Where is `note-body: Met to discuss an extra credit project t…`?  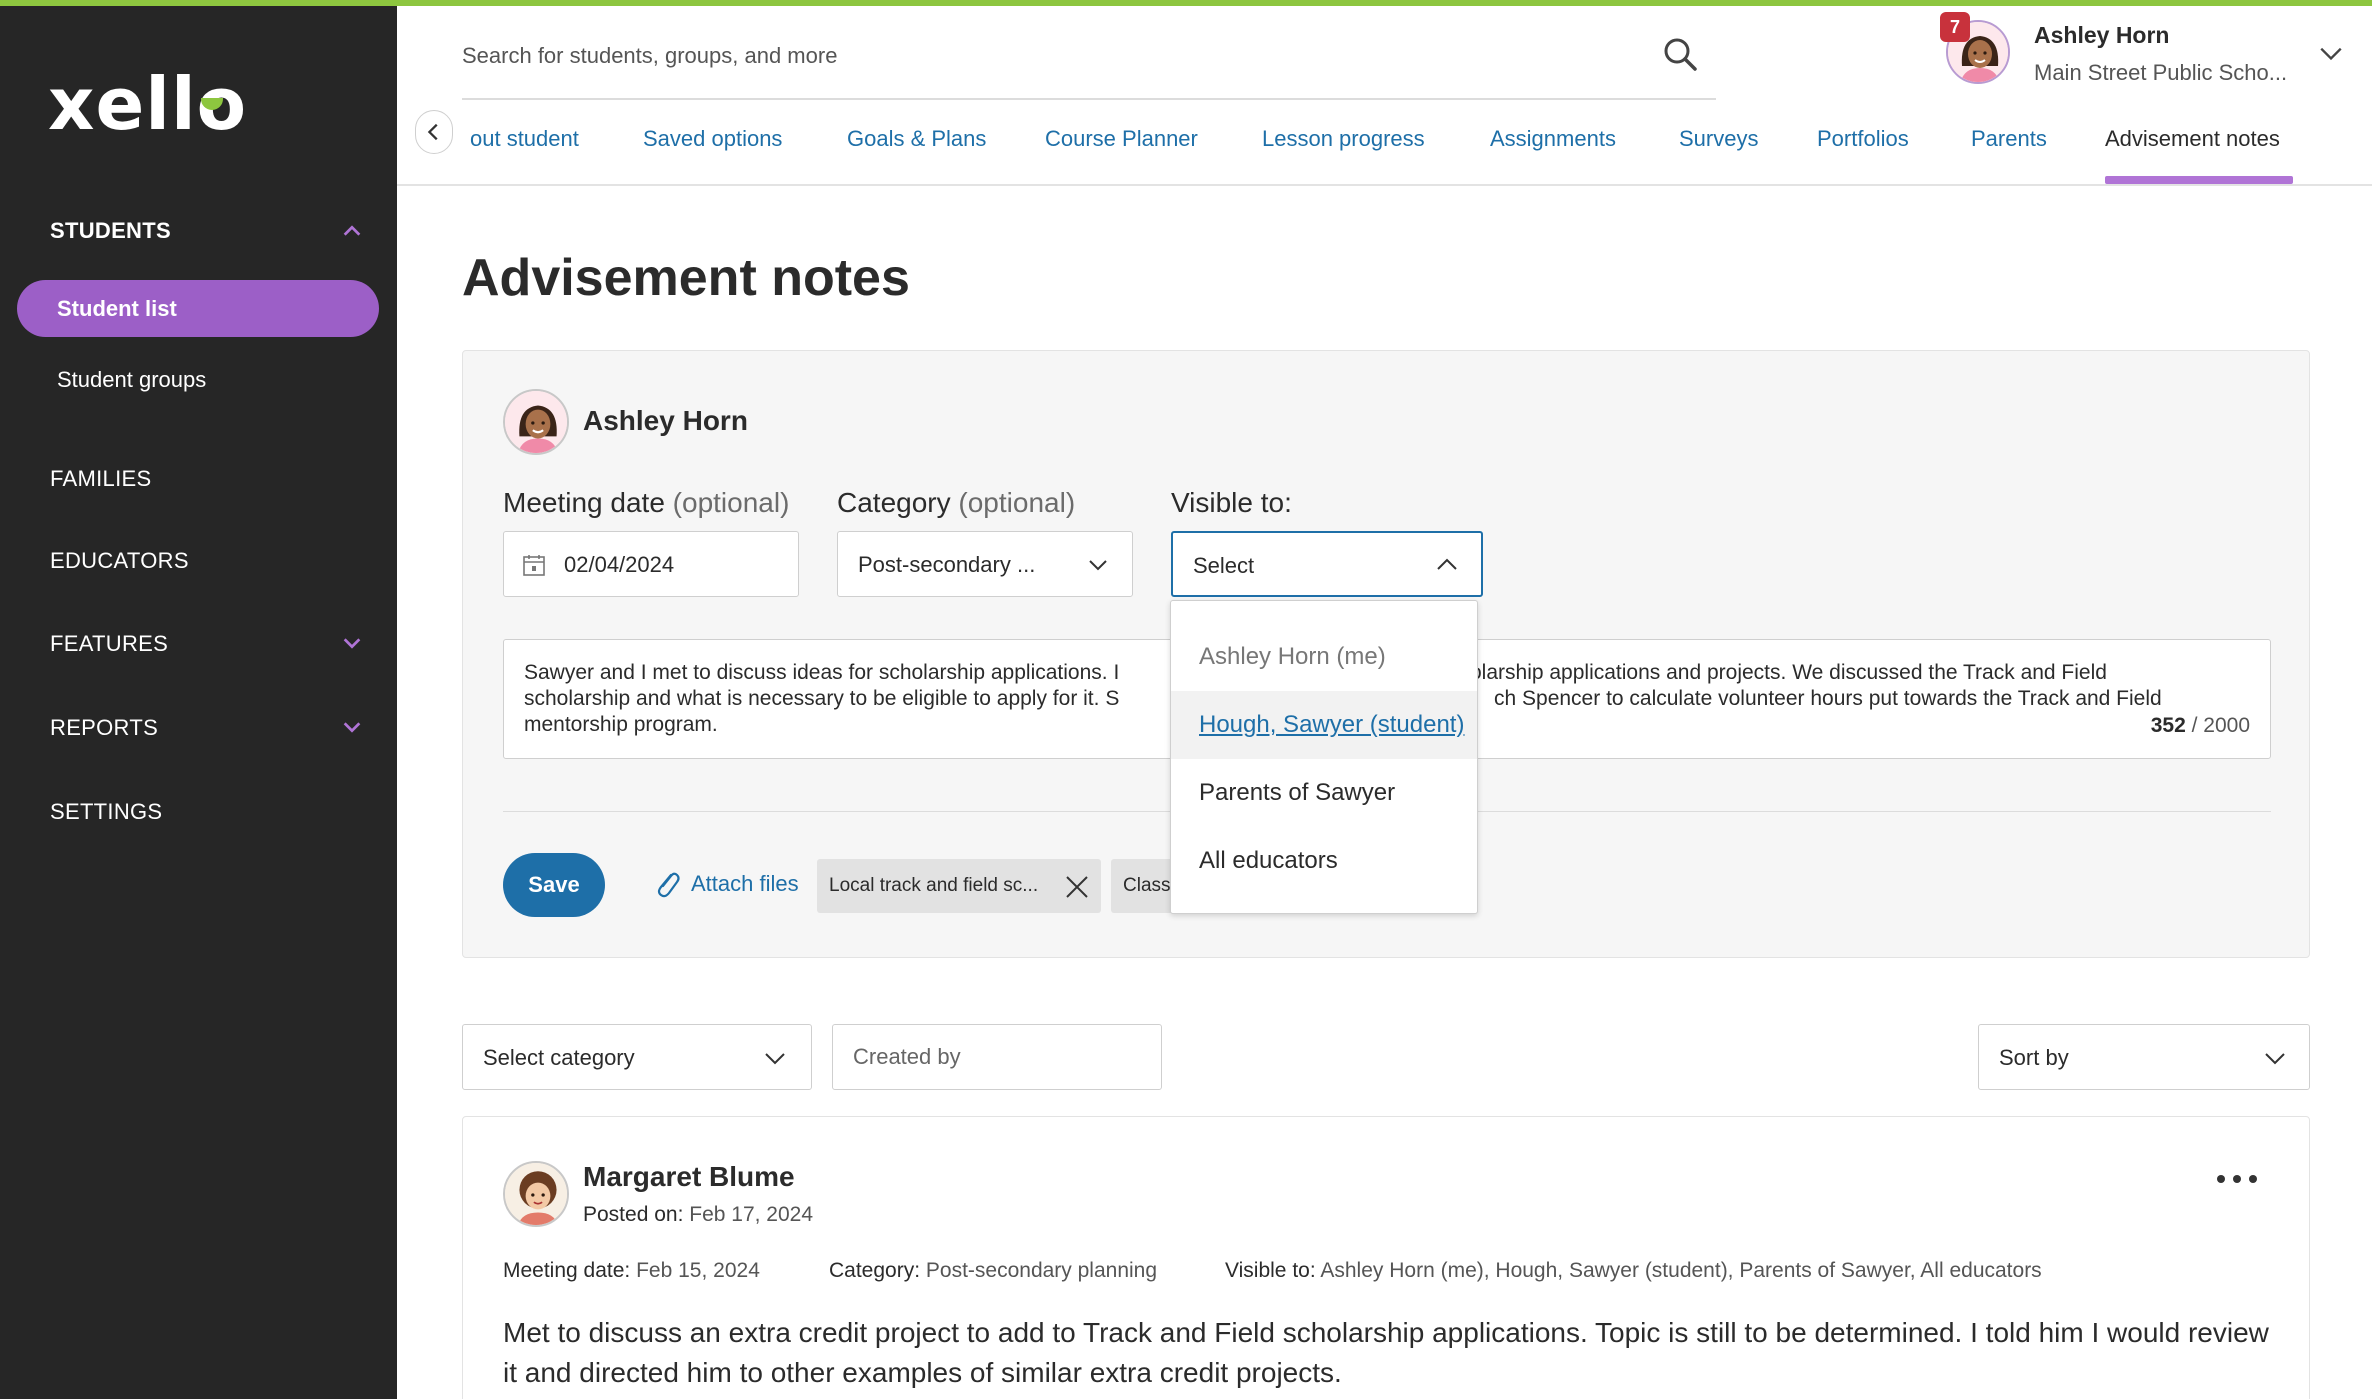 note-body: Met to discuss an extra credit project t… is located at coordinates (1386, 1352).